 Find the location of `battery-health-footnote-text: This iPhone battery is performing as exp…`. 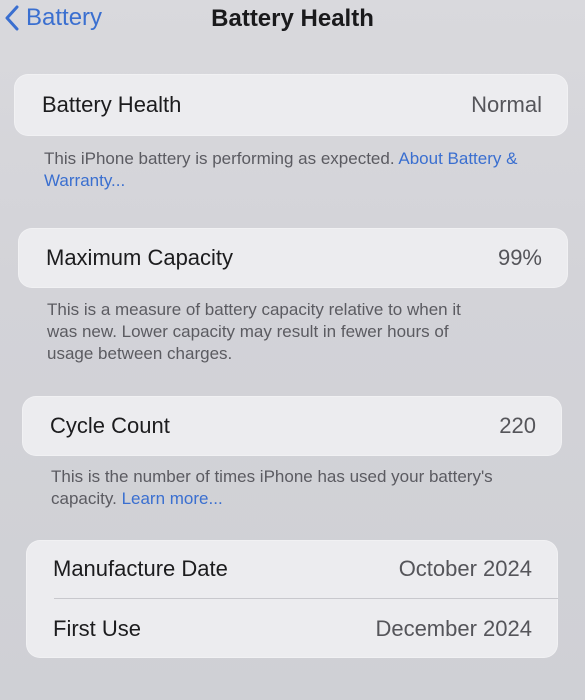

battery-health-footnote-text: This iPhone battery is performing as exp… is located at coordinates (219, 158).